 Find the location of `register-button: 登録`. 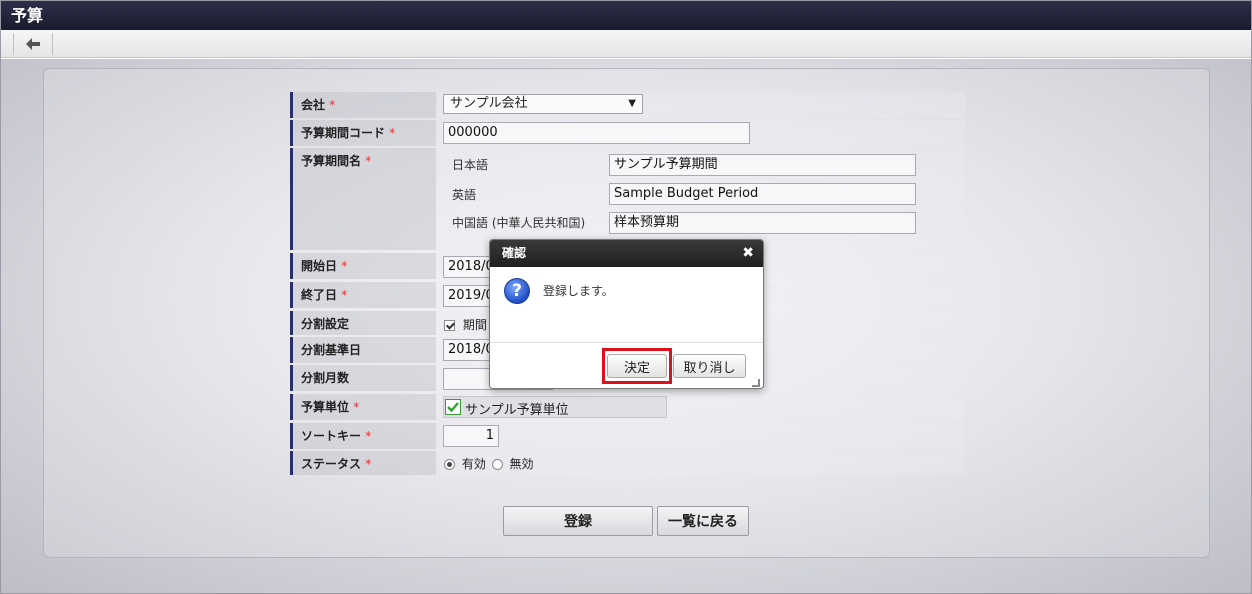

register-button: 登録 is located at coordinates (578, 521).